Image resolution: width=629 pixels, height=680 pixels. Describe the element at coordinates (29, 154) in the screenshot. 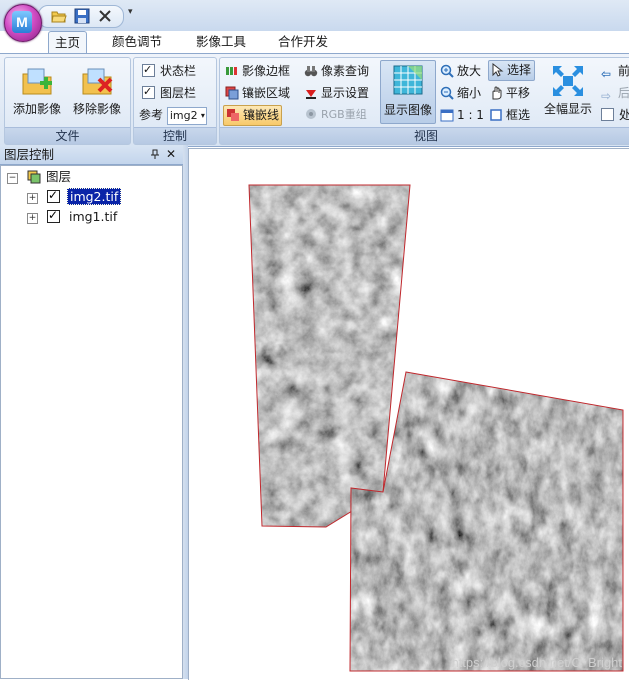

I see `layer-panel-title: 图层控制` at that location.